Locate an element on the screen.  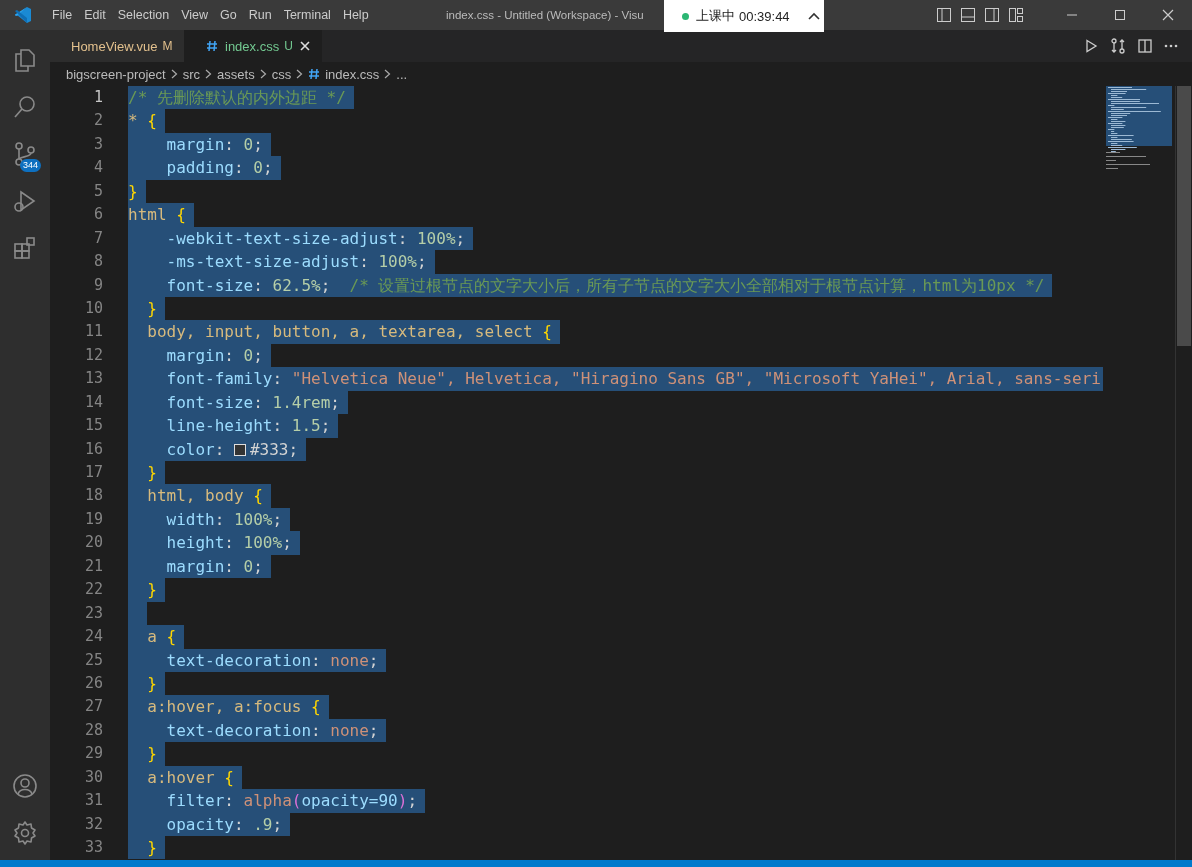
line-number: 25 is located at coordinates (93, 660).